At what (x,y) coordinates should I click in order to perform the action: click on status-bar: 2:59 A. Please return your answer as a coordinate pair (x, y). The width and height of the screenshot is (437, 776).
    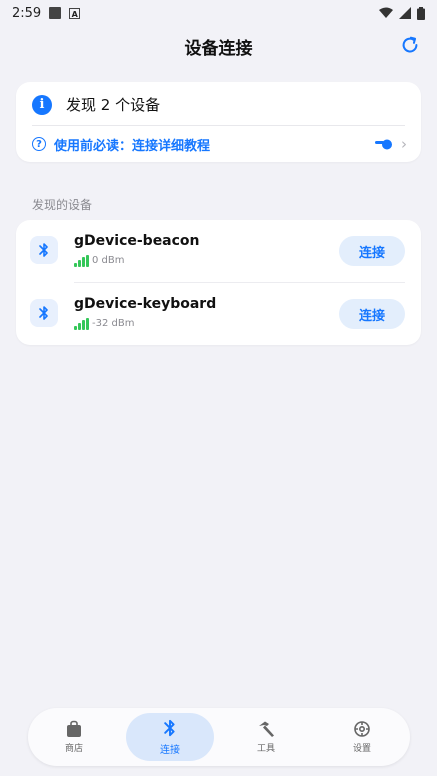
    Looking at the image, I should click on (218, 13).